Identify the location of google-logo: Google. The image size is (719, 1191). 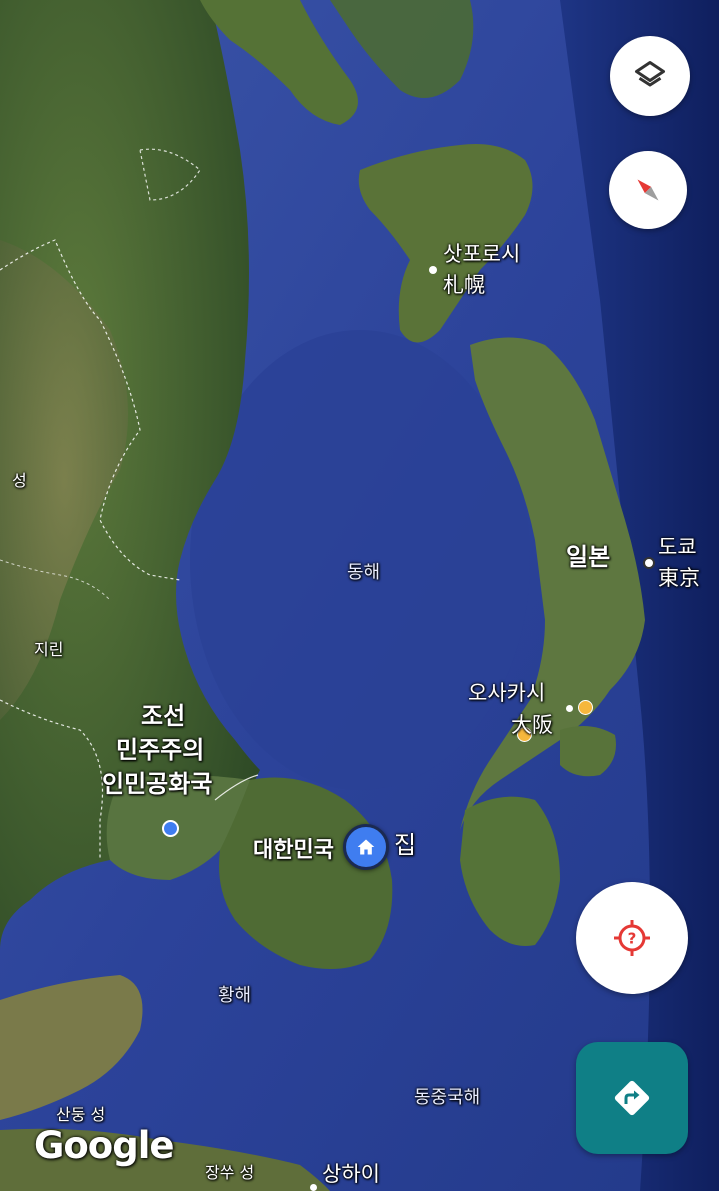
(104, 1145).